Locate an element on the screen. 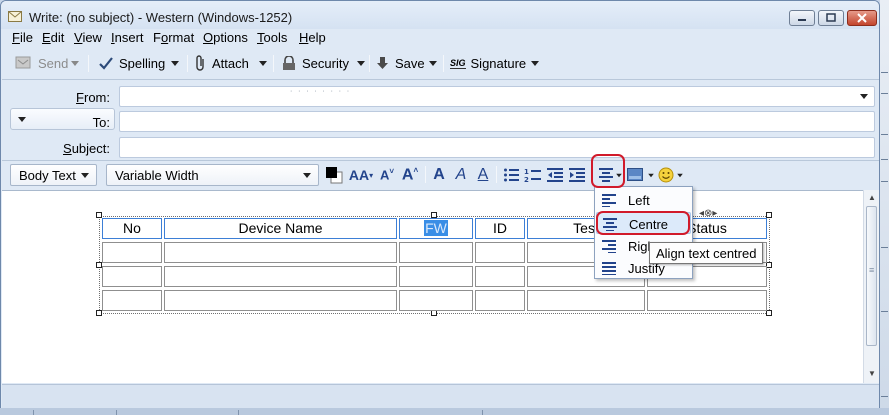 The width and height of the screenshot is (889, 415). from-select: ˙ ˙ ˙ ˙ ˙ ˙ ˙ ˙ is located at coordinates (497, 96).